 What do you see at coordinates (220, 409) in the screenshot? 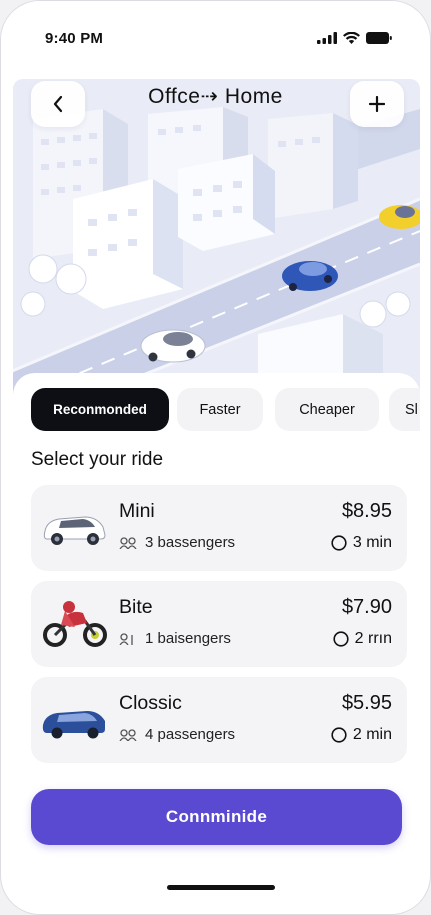
I see `tab-faster: Faster` at bounding box center [220, 409].